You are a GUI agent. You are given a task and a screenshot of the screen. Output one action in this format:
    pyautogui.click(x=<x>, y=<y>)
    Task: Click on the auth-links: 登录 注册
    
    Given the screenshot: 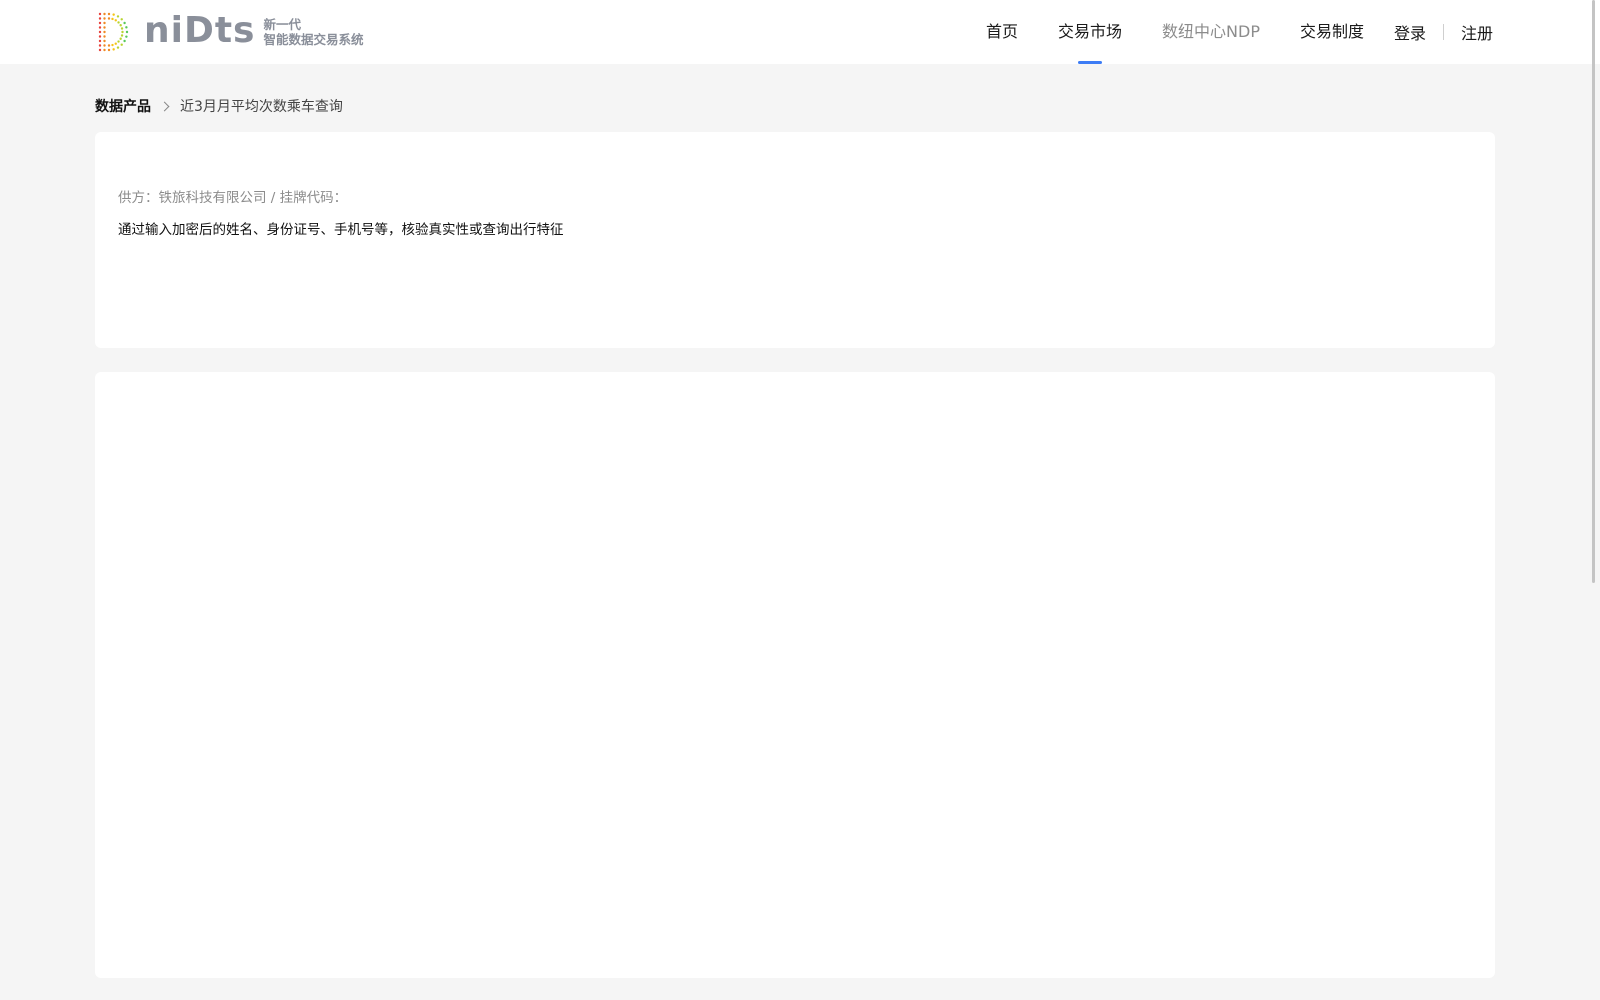 What is the action you would take?
    pyautogui.click(x=1443, y=32)
    